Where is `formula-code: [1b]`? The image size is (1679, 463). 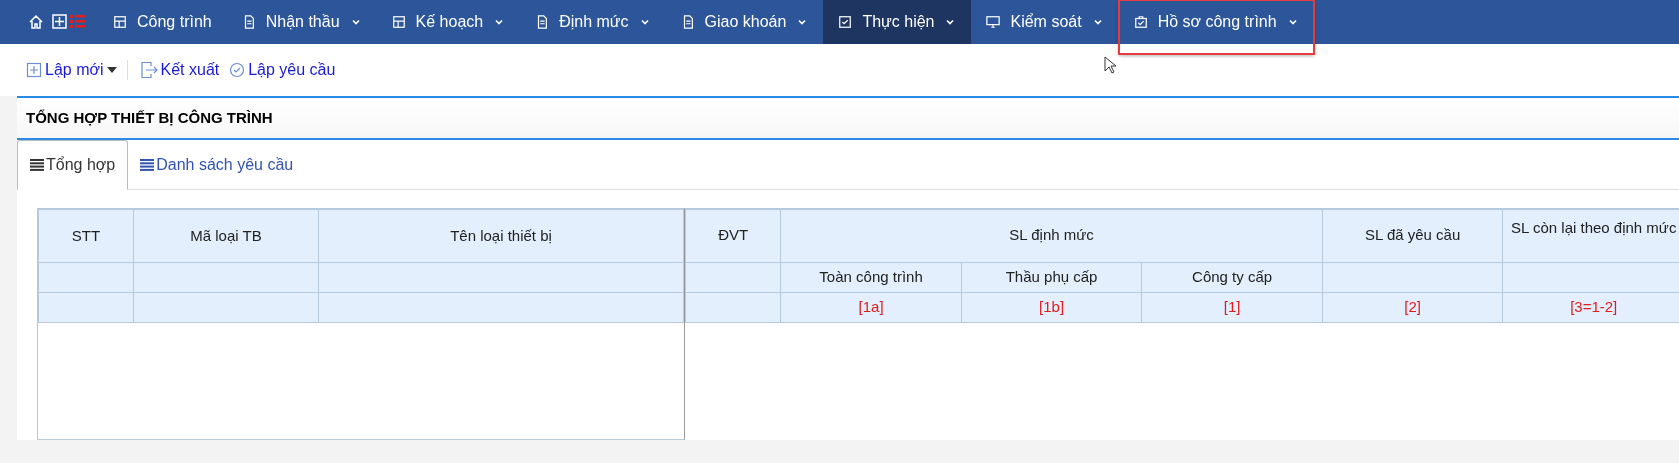 formula-code: [1b] is located at coordinates (1051, 307).